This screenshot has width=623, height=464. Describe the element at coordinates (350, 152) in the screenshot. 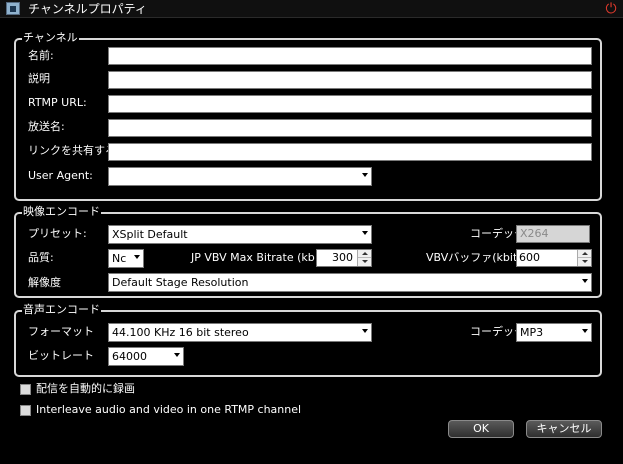

I see `share-link-field` at that location.